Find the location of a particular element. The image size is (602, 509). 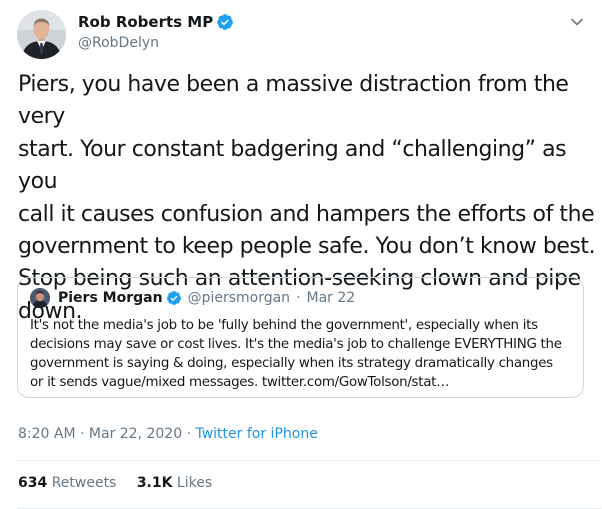

tweet-date: Mar 22, 2020 is located at coordinates (135, 434).